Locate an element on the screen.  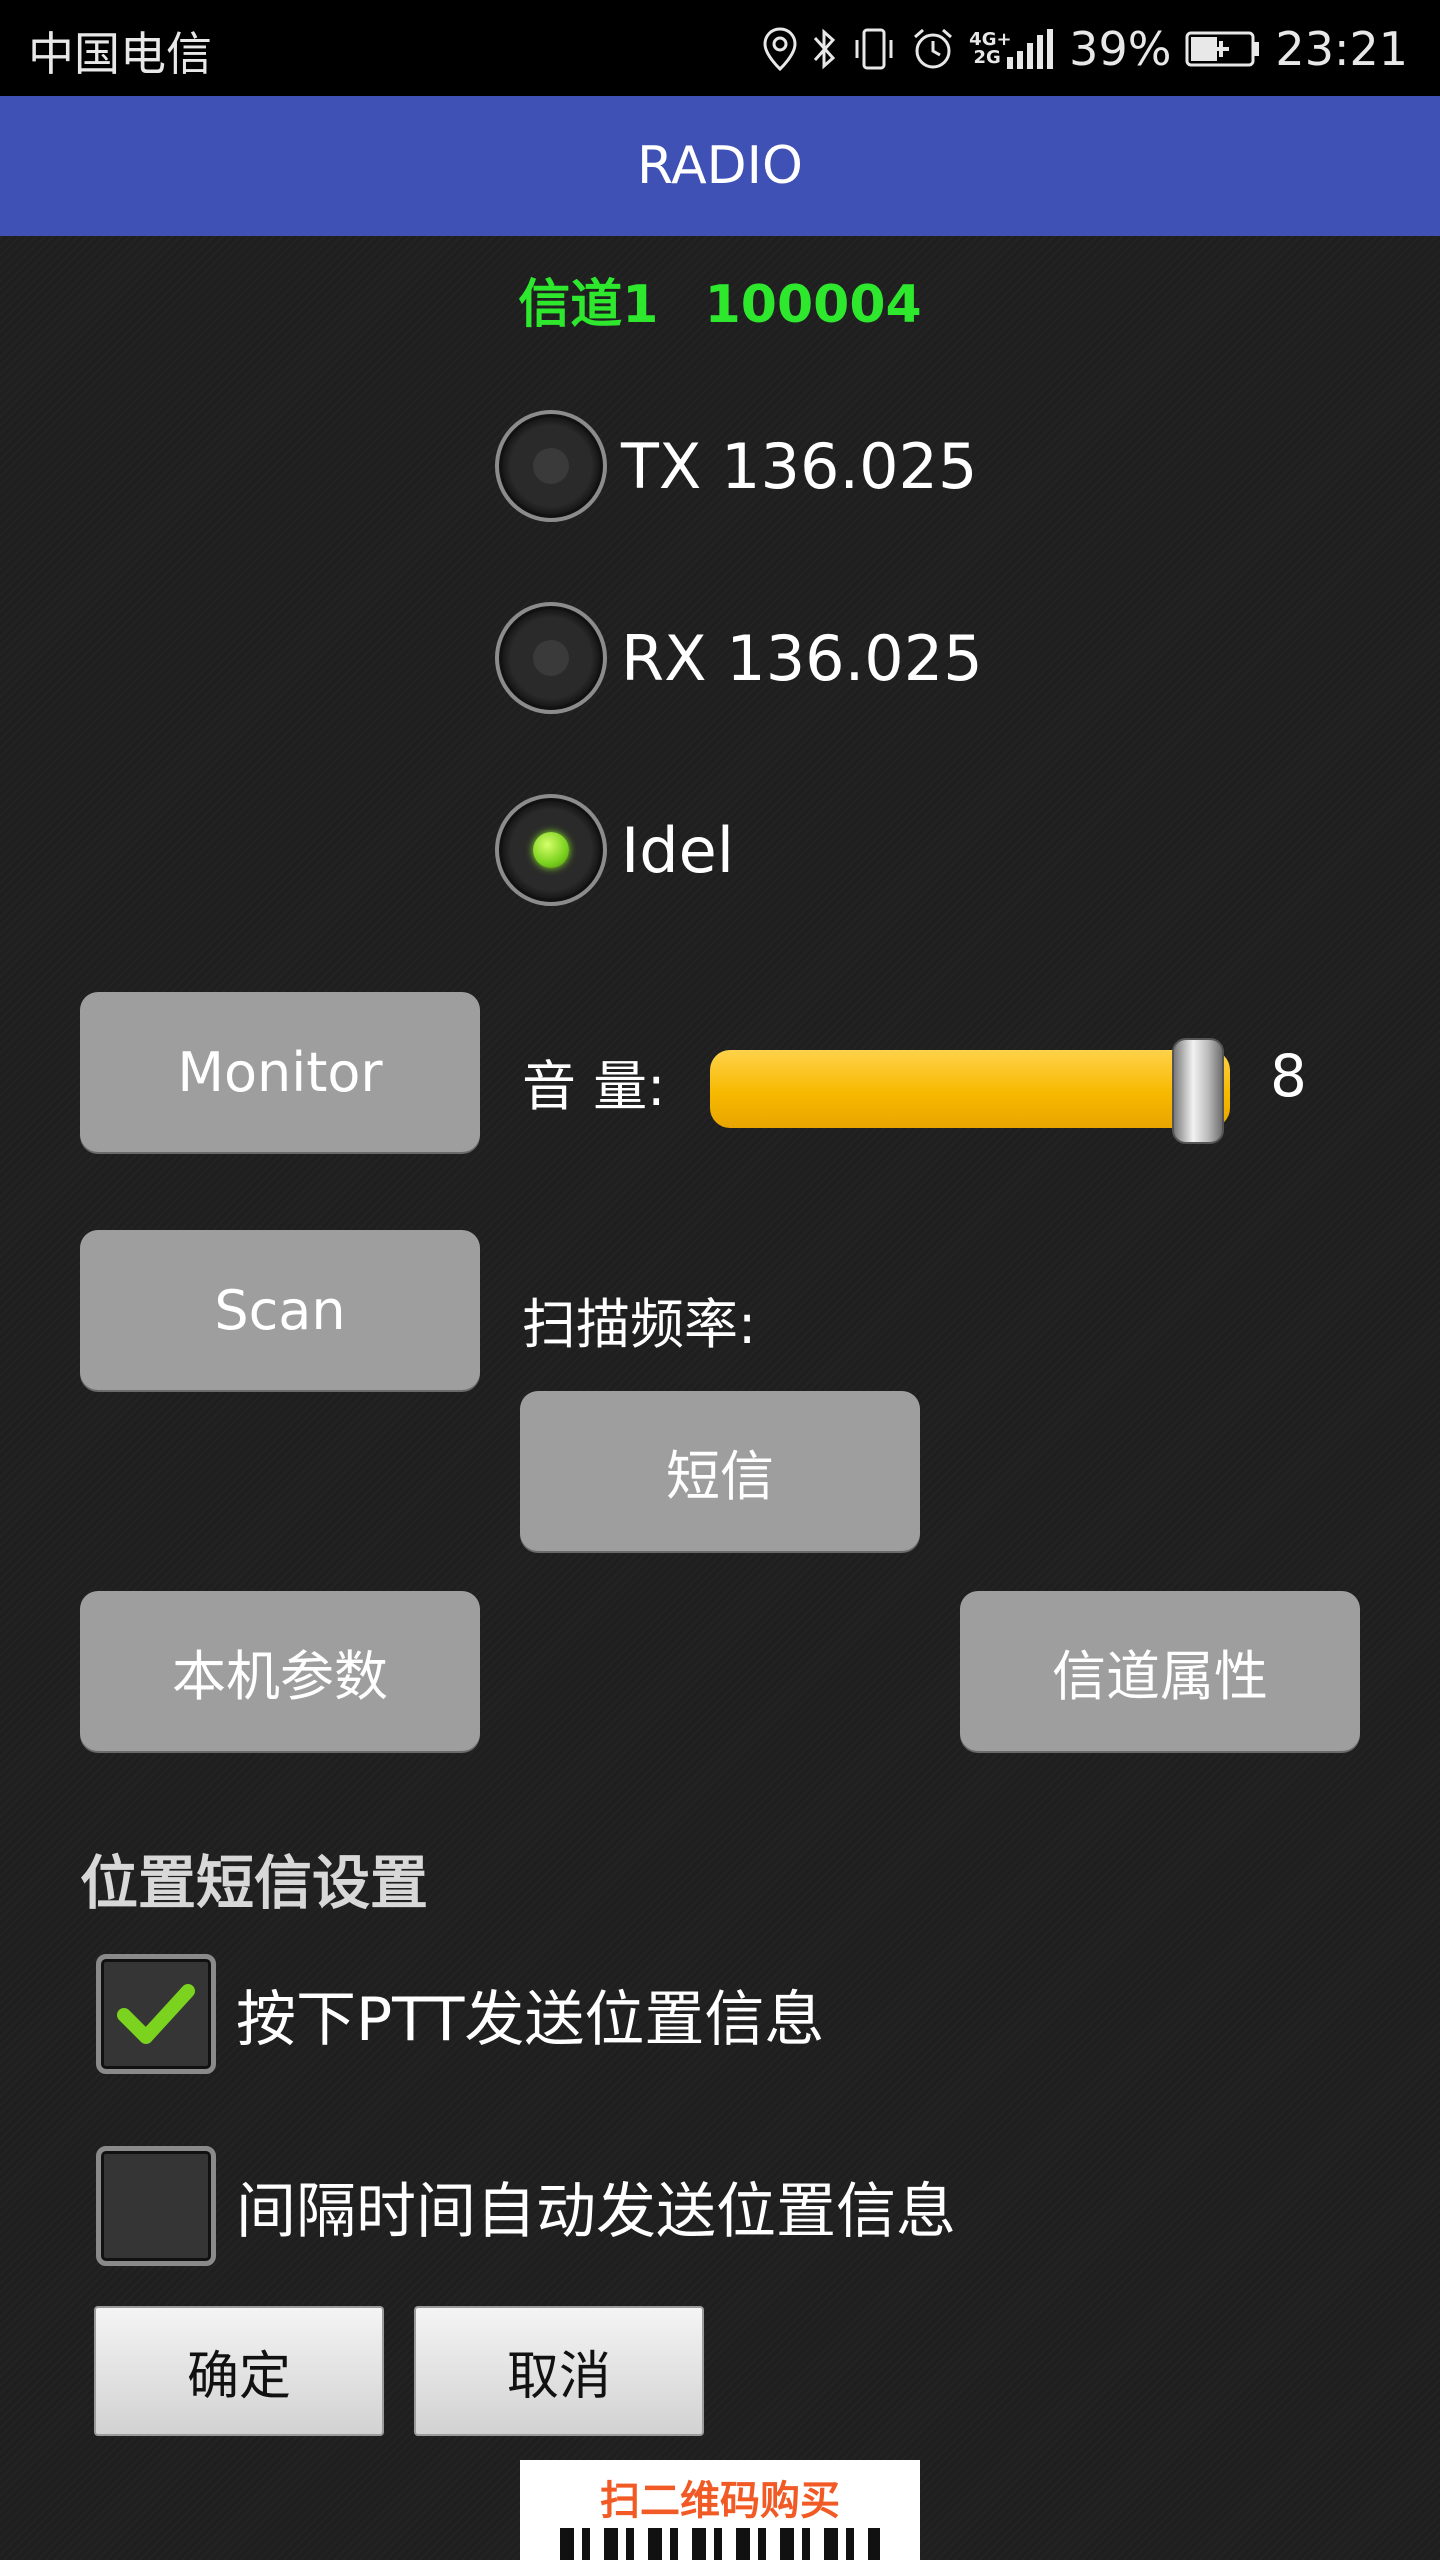
monitor-button: Monitor is located at coordinates (280, 1072).